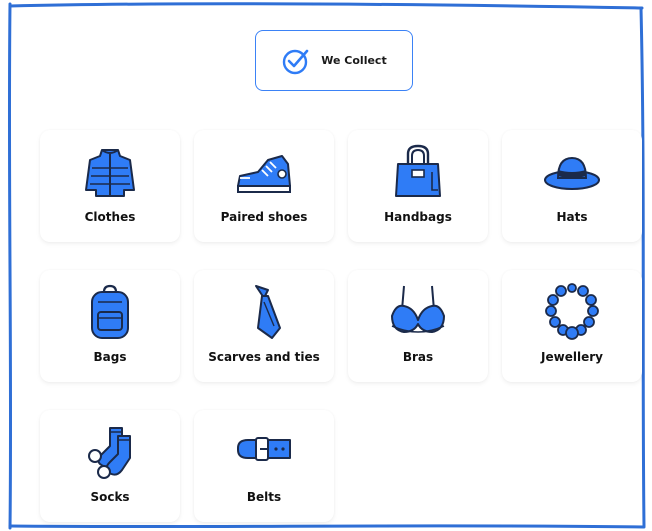  I want to click on bra-icon, so click(418, 312).